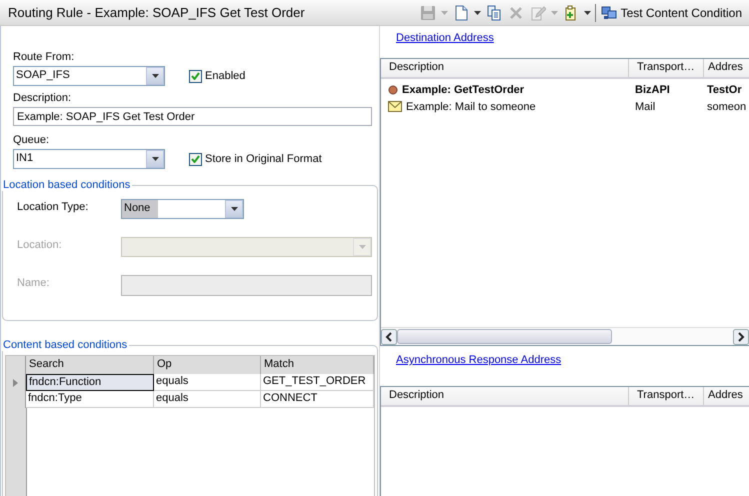 This screenshot has height=496, width=749. Describe the element at coordinates (504, 336) in the screenshot. I see `scroll-thumb` at that location.